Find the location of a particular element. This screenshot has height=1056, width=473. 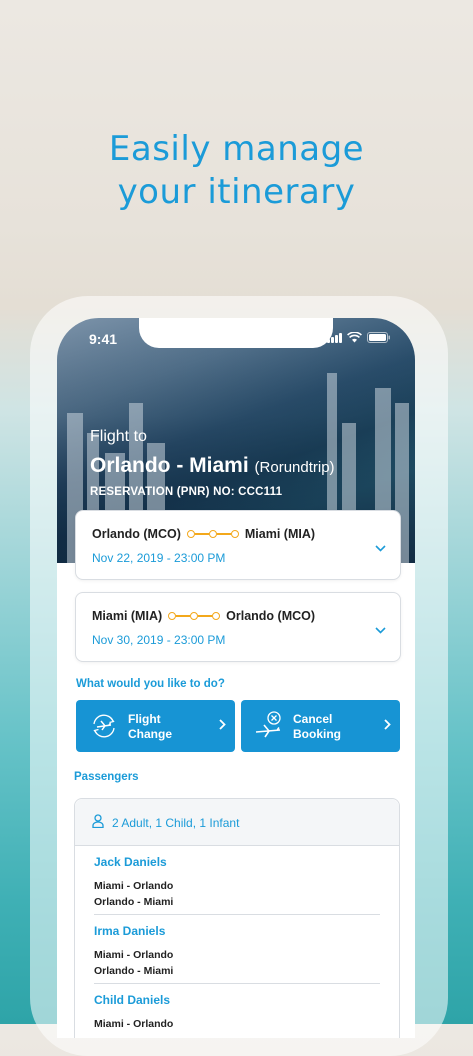

flight-change-icon is located at coordinates (104, 726).